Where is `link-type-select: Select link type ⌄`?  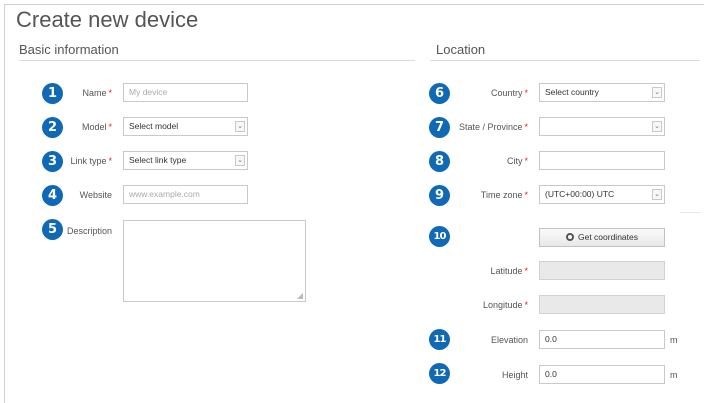 link-type-select: Select link type ⌄ is located at coordinates (185, 160).